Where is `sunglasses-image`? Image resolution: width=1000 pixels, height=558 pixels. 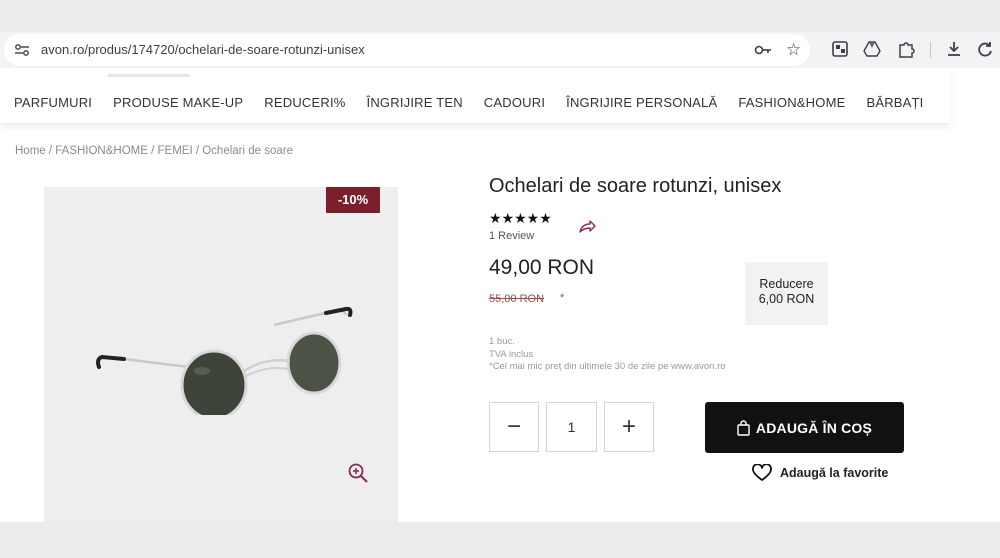 sunglasses-image is located at coordinates (224, 360).